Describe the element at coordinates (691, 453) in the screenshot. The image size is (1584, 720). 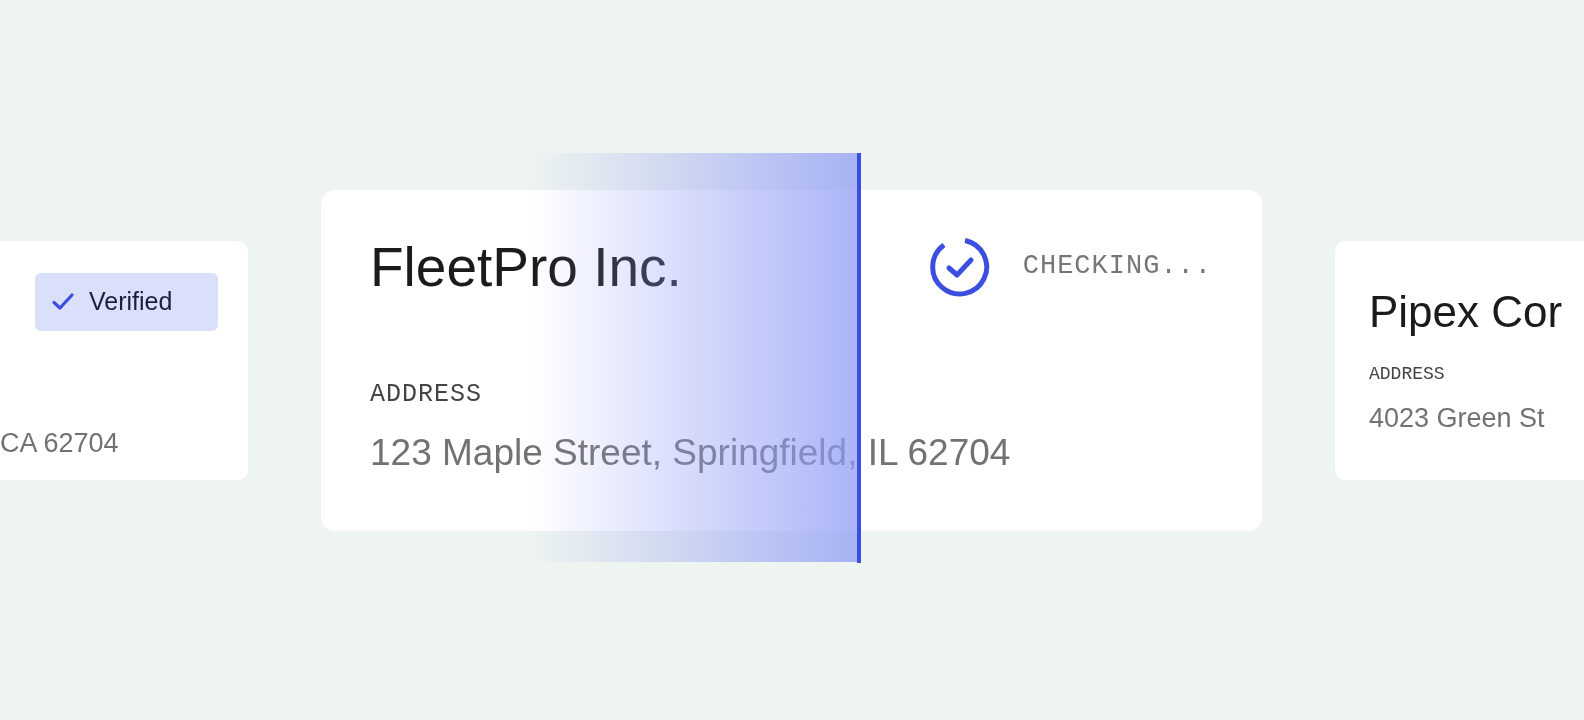
I see `address-text: 123 Maple Street, Springfield, IL 62704` at that location.